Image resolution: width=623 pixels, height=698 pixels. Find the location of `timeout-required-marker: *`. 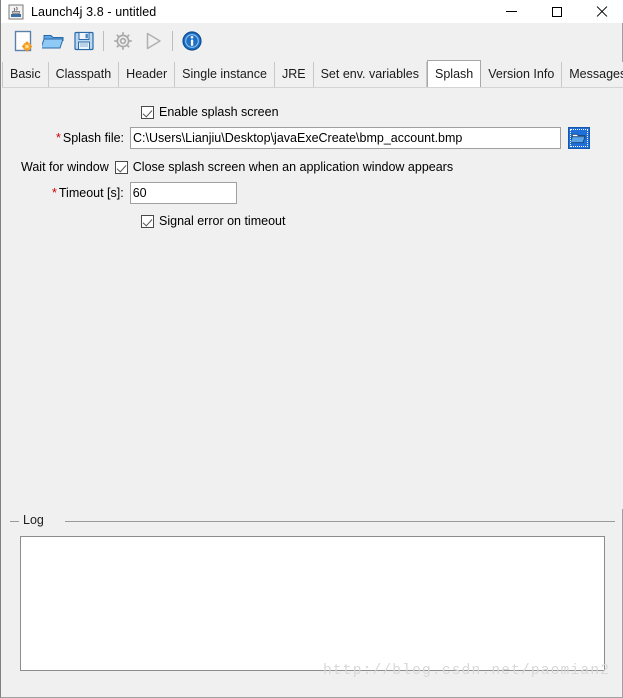

timeout-required-marker: * is located at coordinates (54, 193).